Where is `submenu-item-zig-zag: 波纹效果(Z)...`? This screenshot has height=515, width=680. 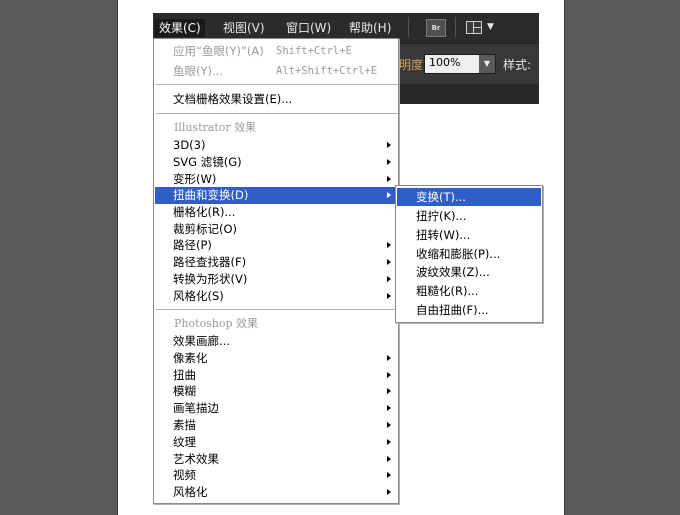 submenu-item-zig-zag: 波纹效果(Z)... is located at coordinates (469, 272).